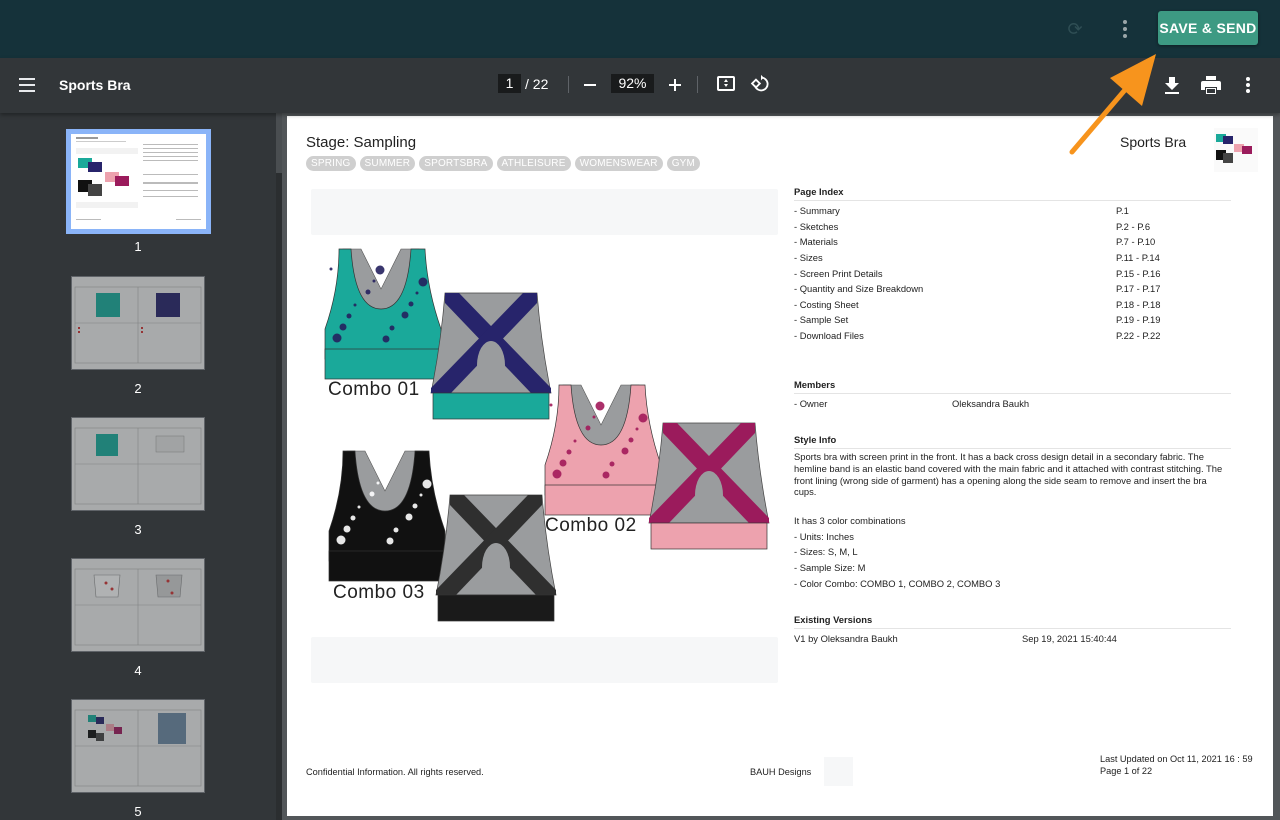  I want to click on combo-02-back, so click(709, 486).